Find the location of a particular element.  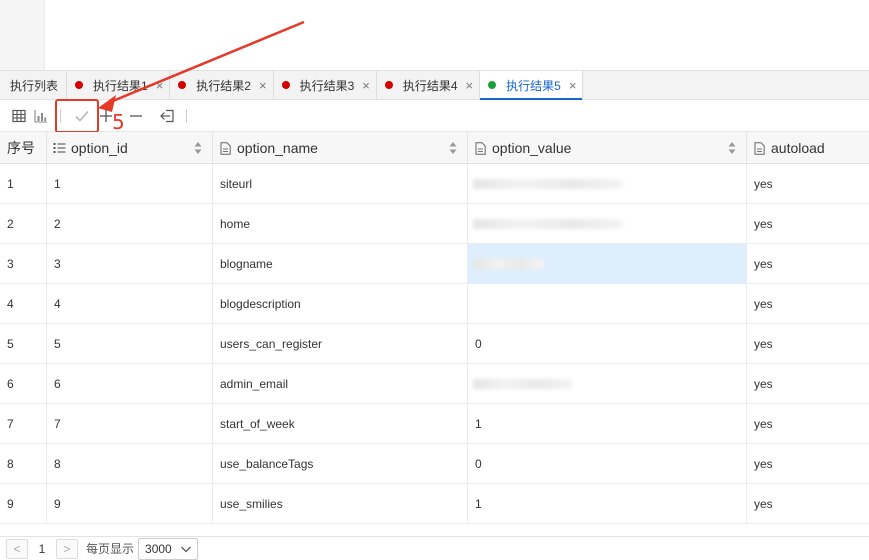

cell-index: 6 is located at coordinates (23, 384).